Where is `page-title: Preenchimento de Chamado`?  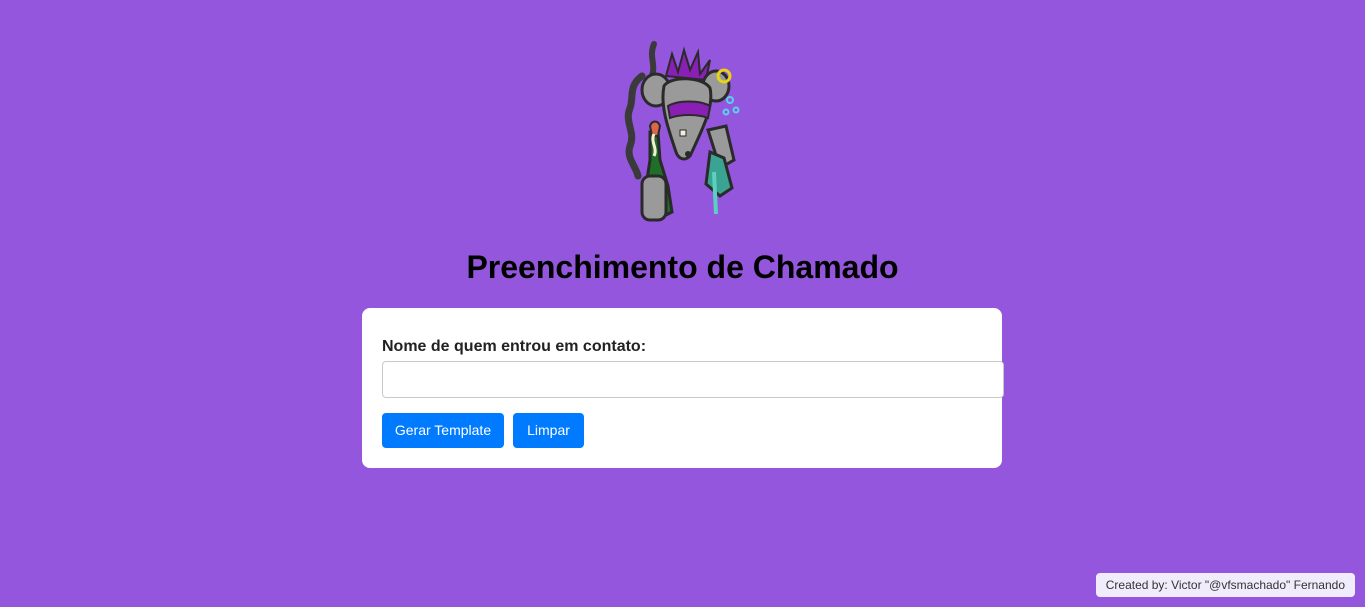
page-title: Preenchimento de Chamado is located at coordinates (682, 267).